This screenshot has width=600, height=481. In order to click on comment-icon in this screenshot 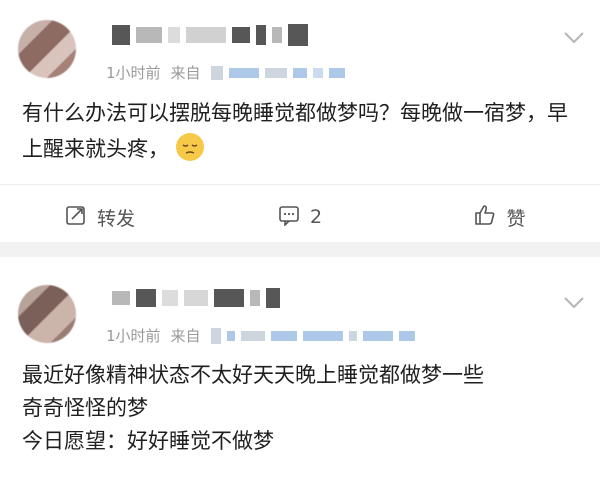, I will do `click(289, 217)`.